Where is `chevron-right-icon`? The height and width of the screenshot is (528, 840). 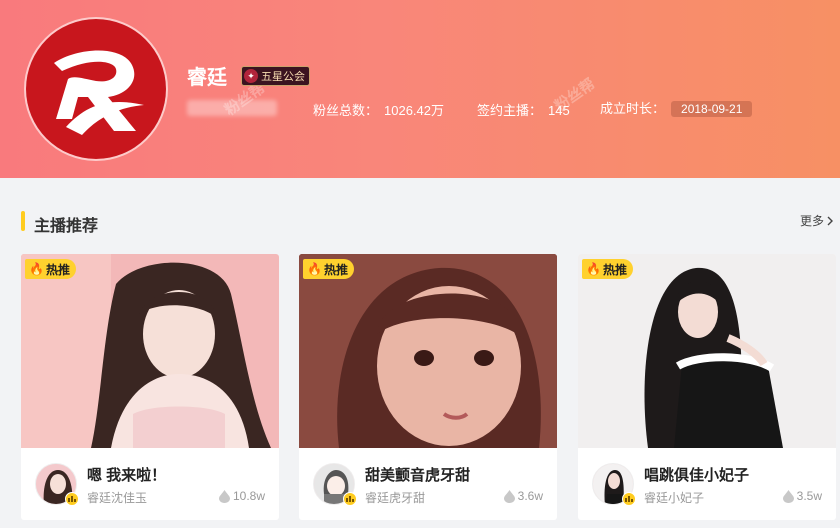
chevron-right-icon is located at coordinates (830, 220).